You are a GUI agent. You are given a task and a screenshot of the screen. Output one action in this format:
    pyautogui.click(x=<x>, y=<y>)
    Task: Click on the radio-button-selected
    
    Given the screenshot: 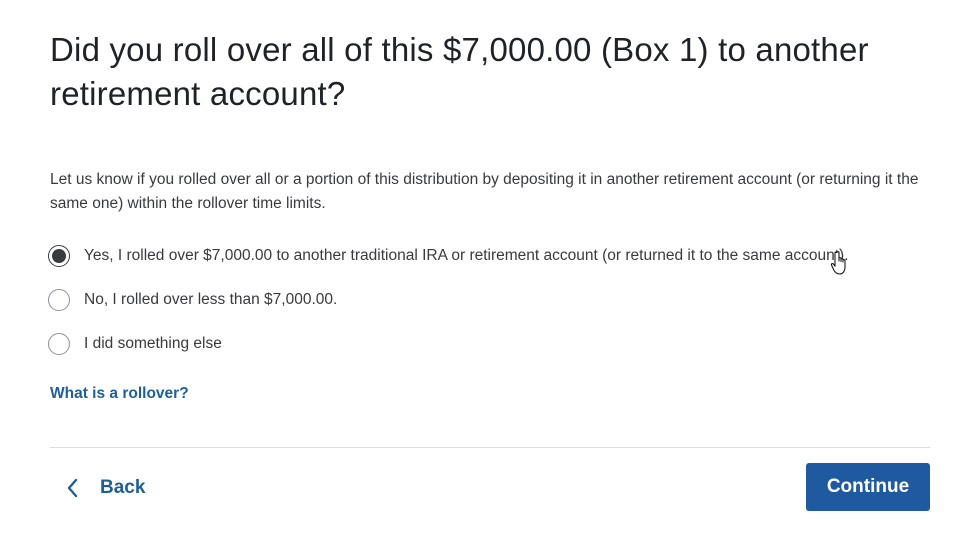 What is the action you would take?
    pyautogui.click(x=59, y=256)
    